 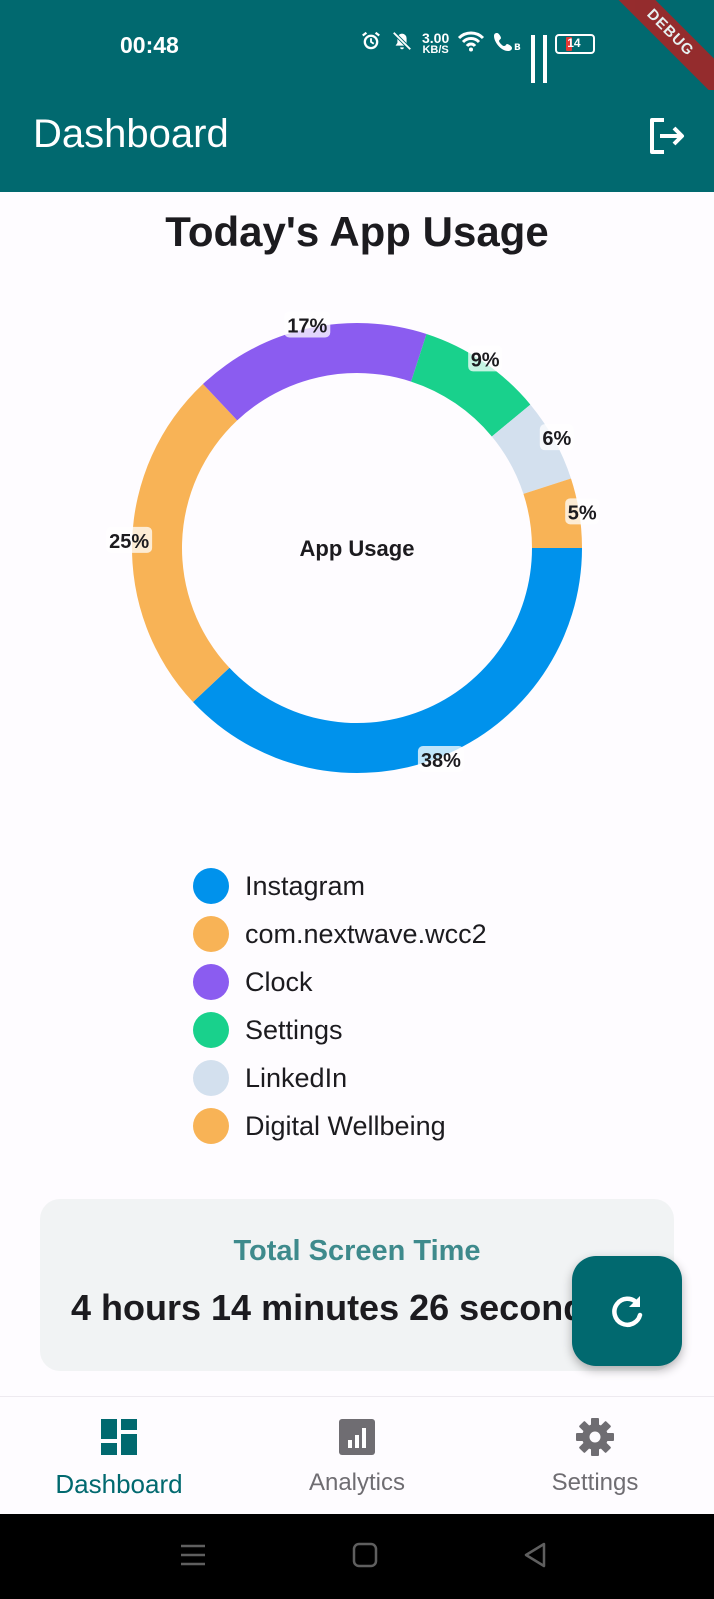 I want to click on legend-item: Digital Wellbeing, so click(x=340, y=1126).